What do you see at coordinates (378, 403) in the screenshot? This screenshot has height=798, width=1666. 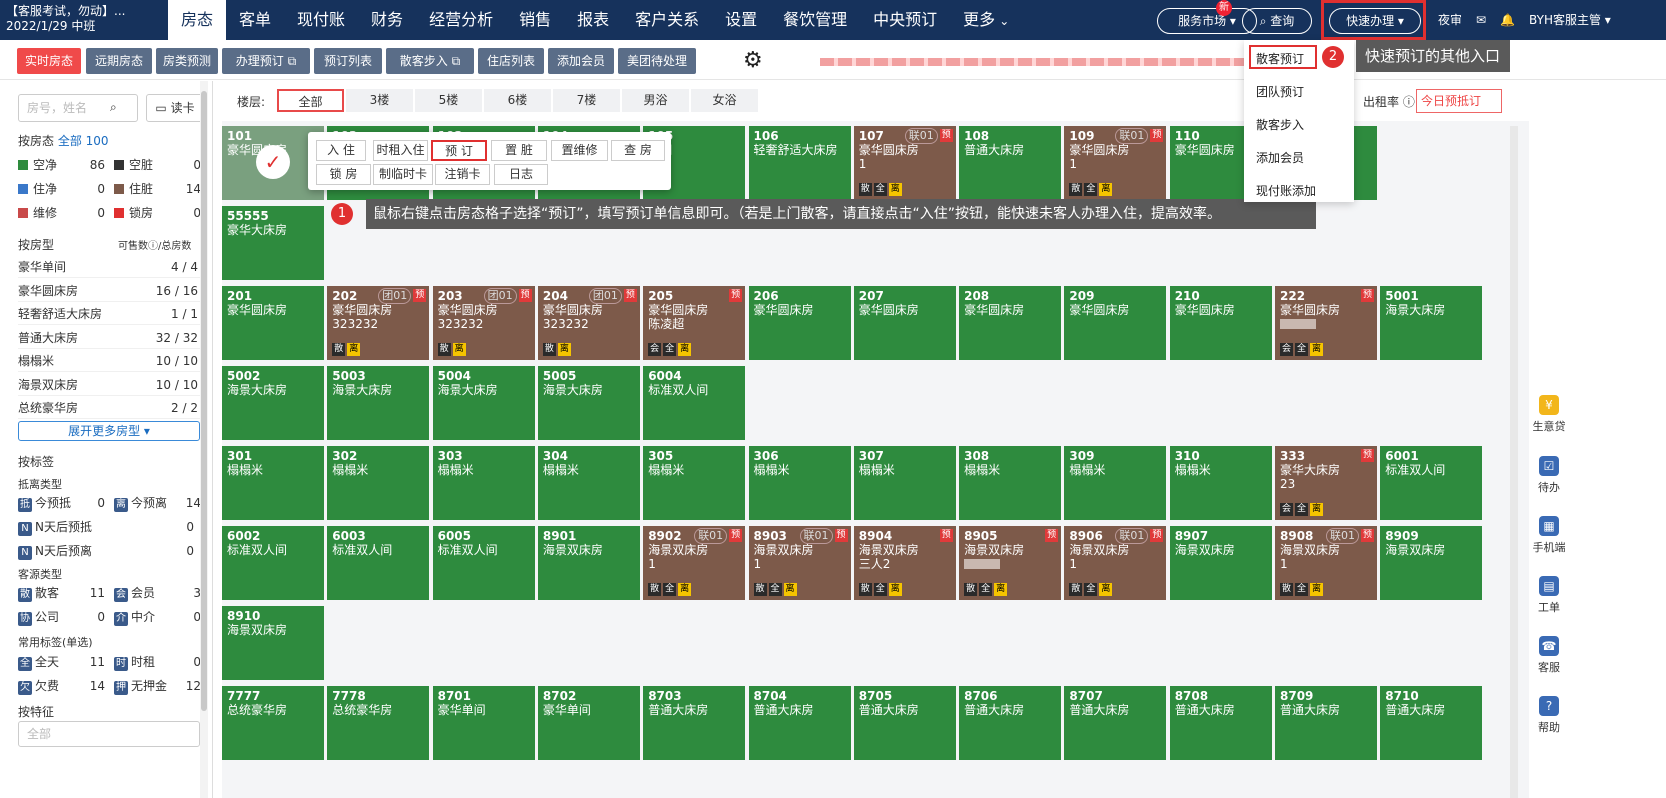 I see `room-cell: 5003 海景大床房` at bounding box center [378, 403].